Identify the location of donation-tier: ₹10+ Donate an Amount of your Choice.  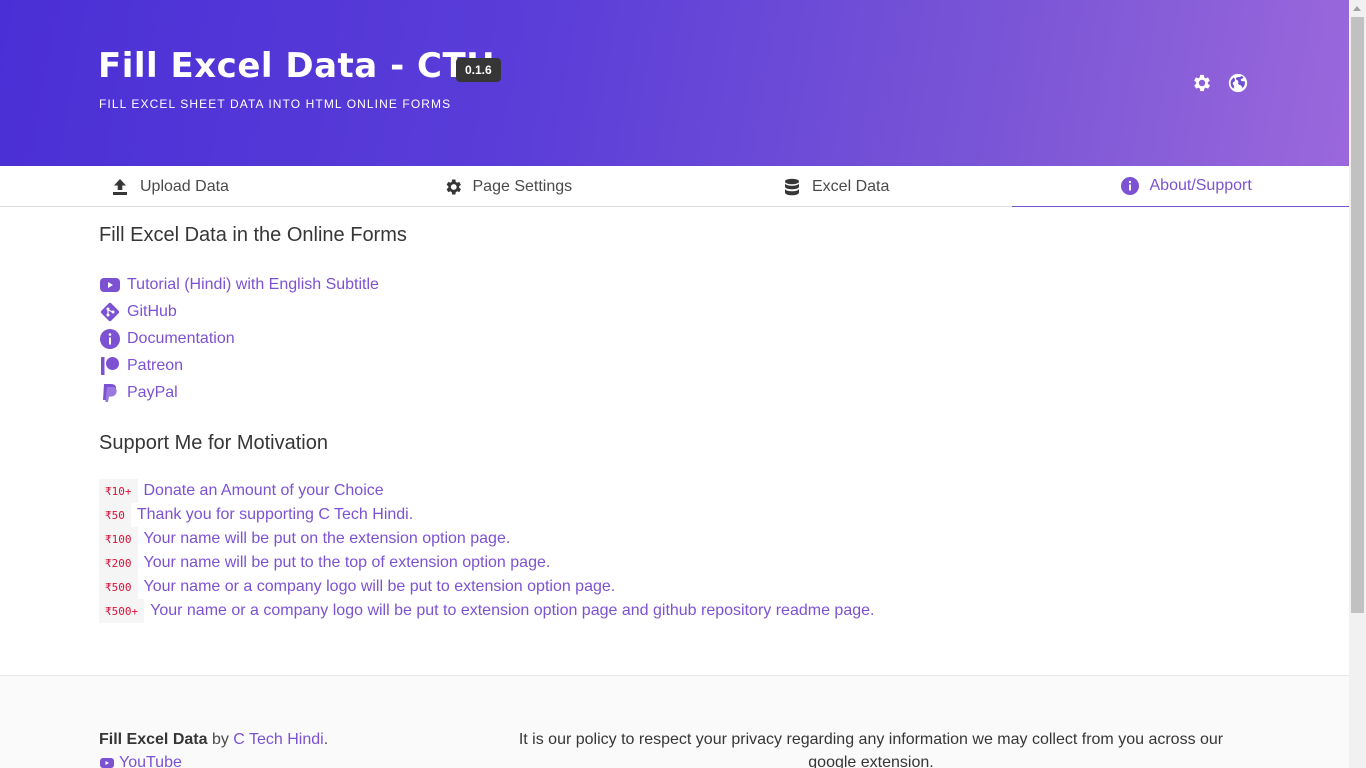
(699, 491).